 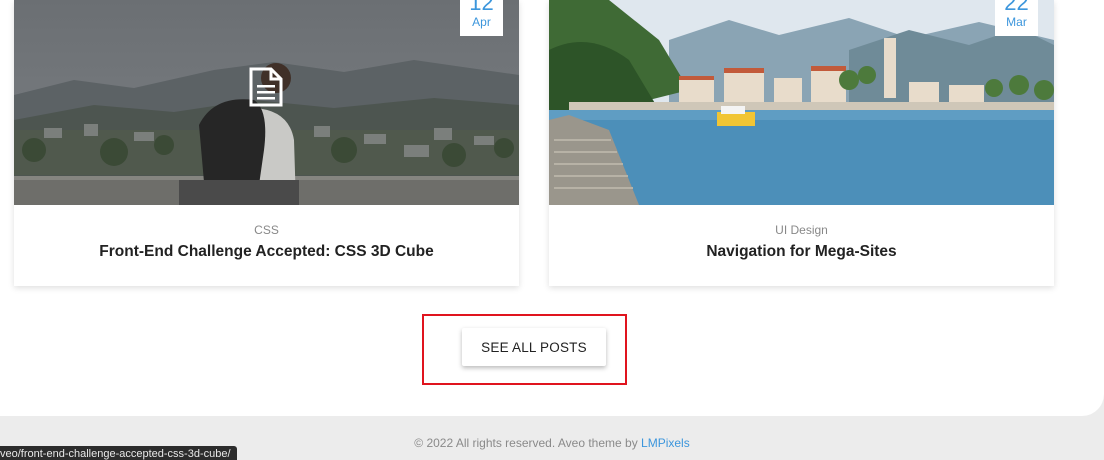 I want to click on post-date-badge: 22 Mar, so click(x=1016, y=18).